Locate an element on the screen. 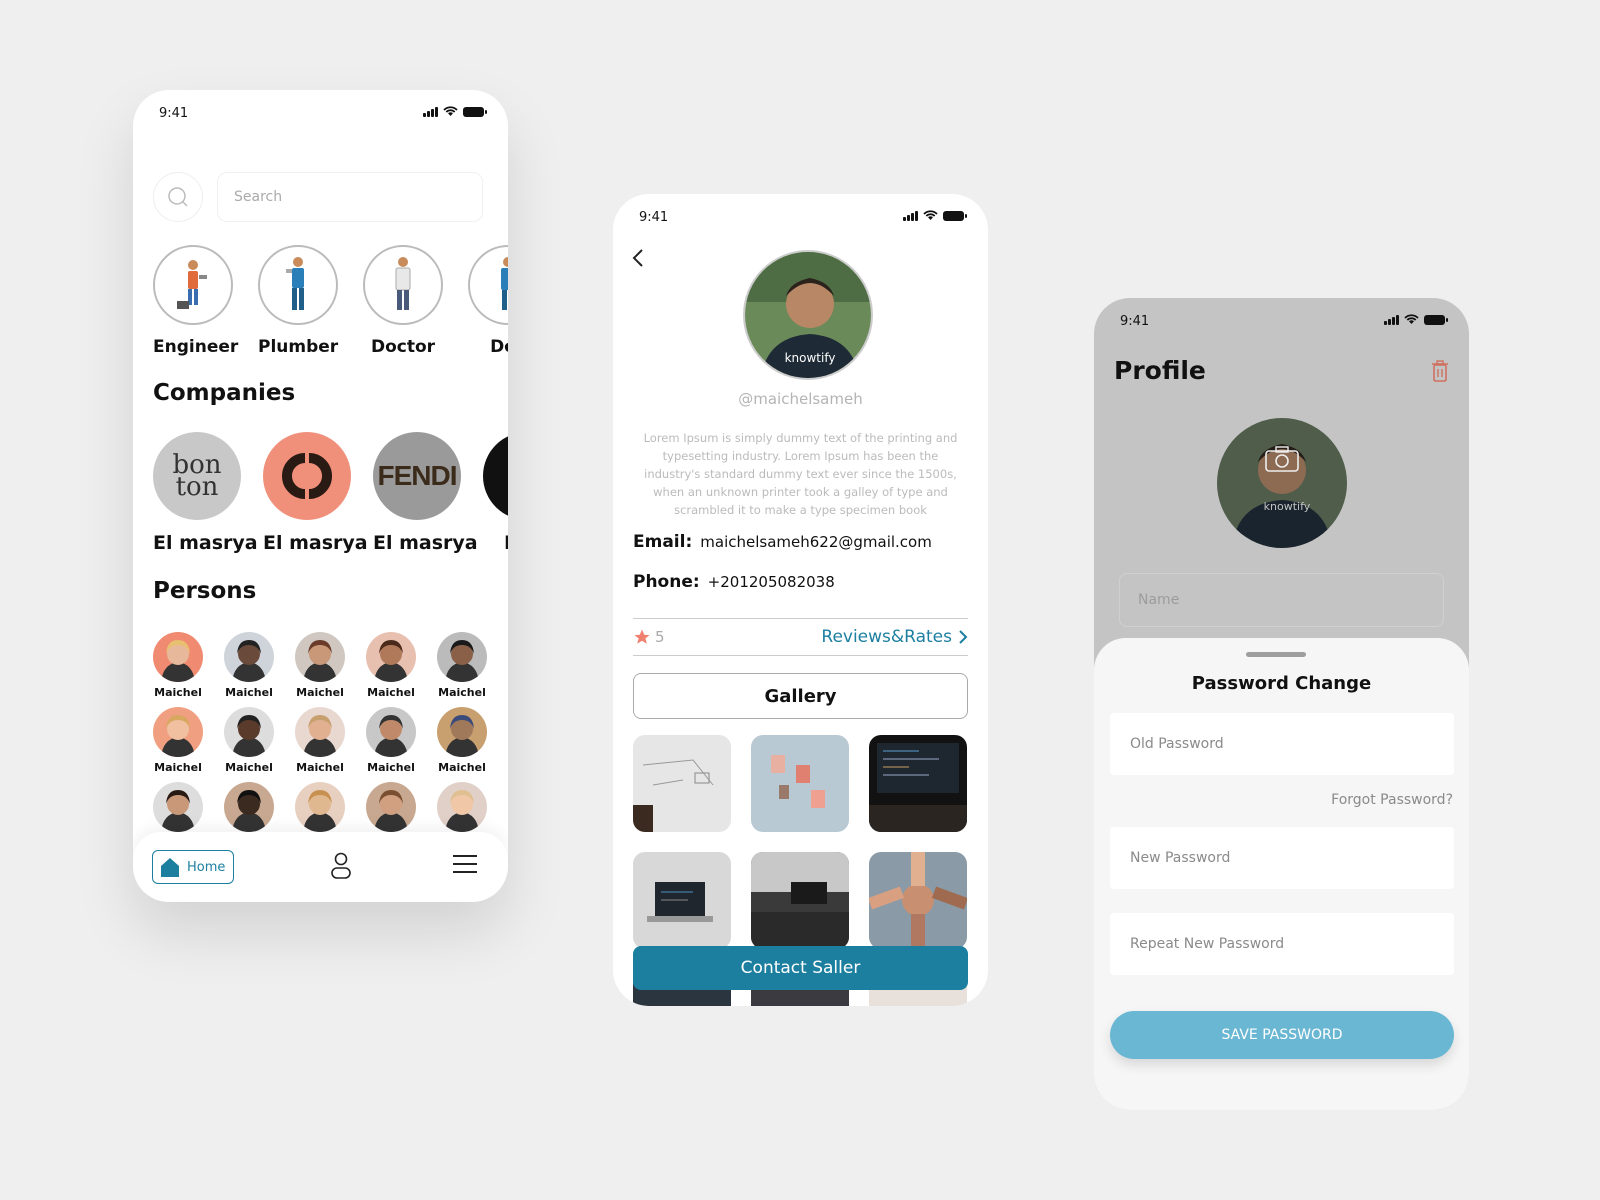  new-password-field is located at coordinates (1282, 858).